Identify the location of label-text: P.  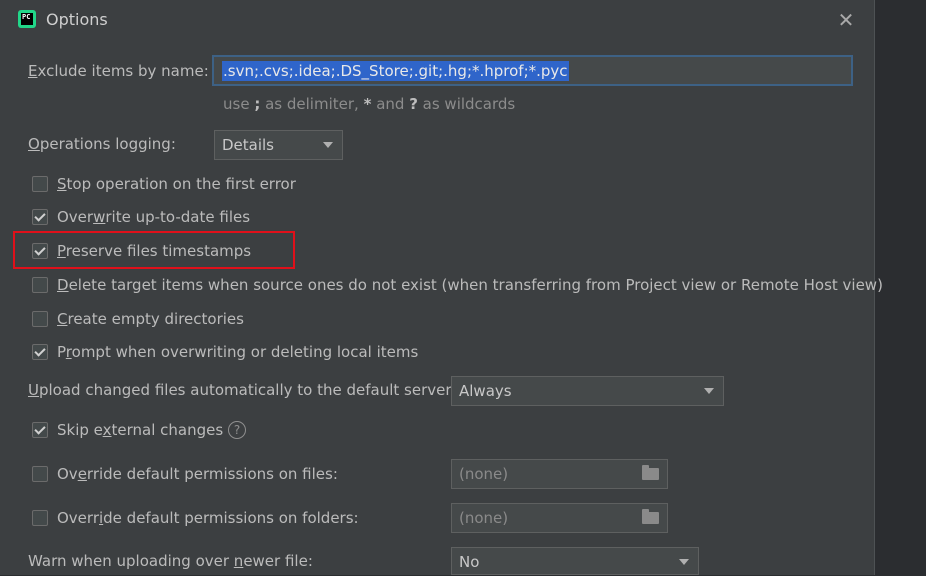
(61, 352).